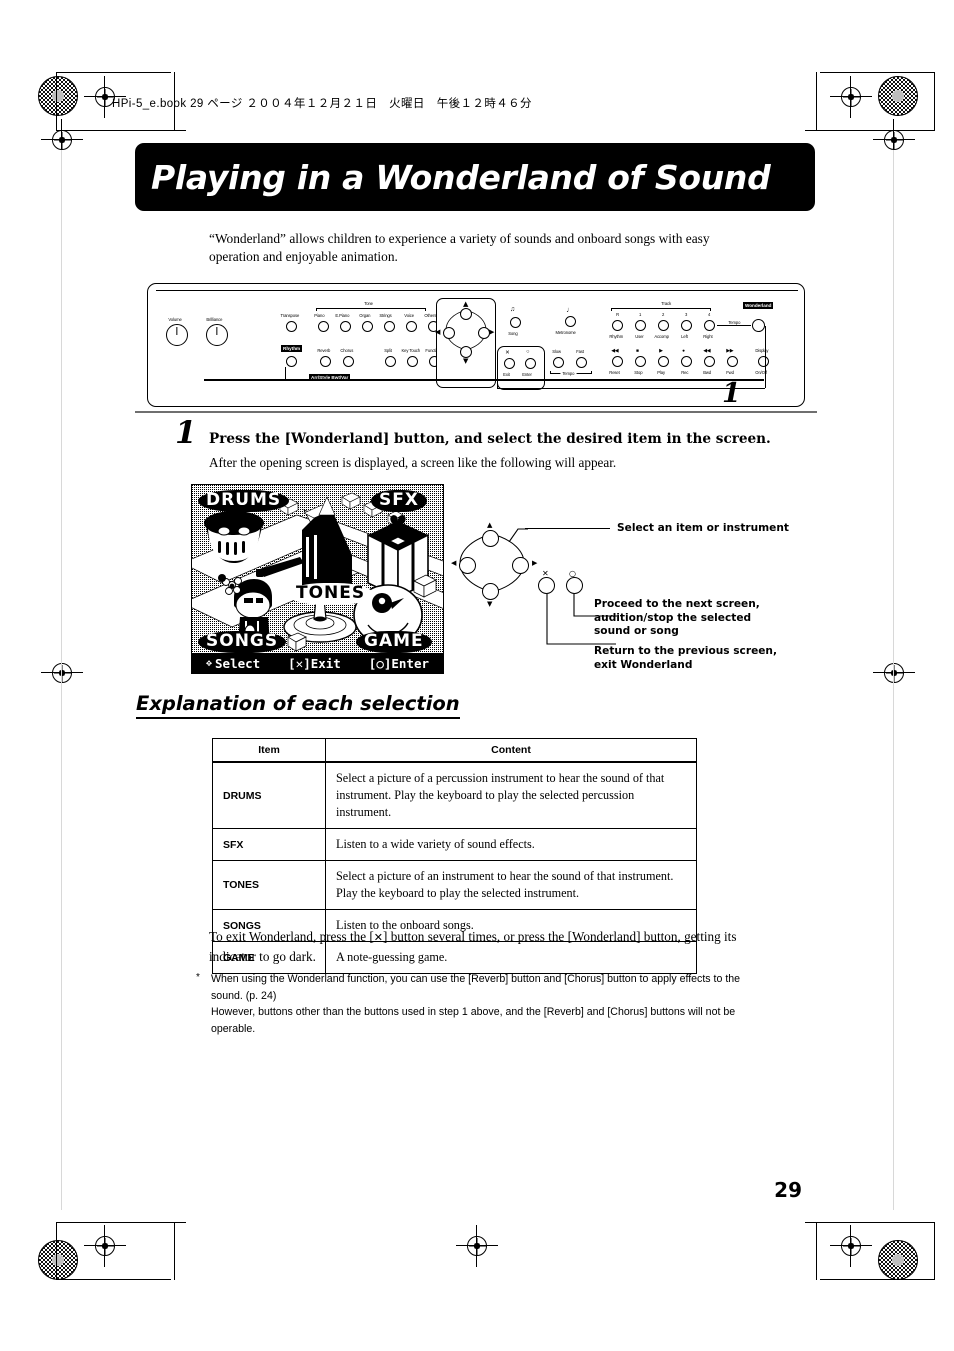  Describe the element at coordinates (242, 642) in the screenshot. I see `lcd-item-songs: SONGS` at that location.